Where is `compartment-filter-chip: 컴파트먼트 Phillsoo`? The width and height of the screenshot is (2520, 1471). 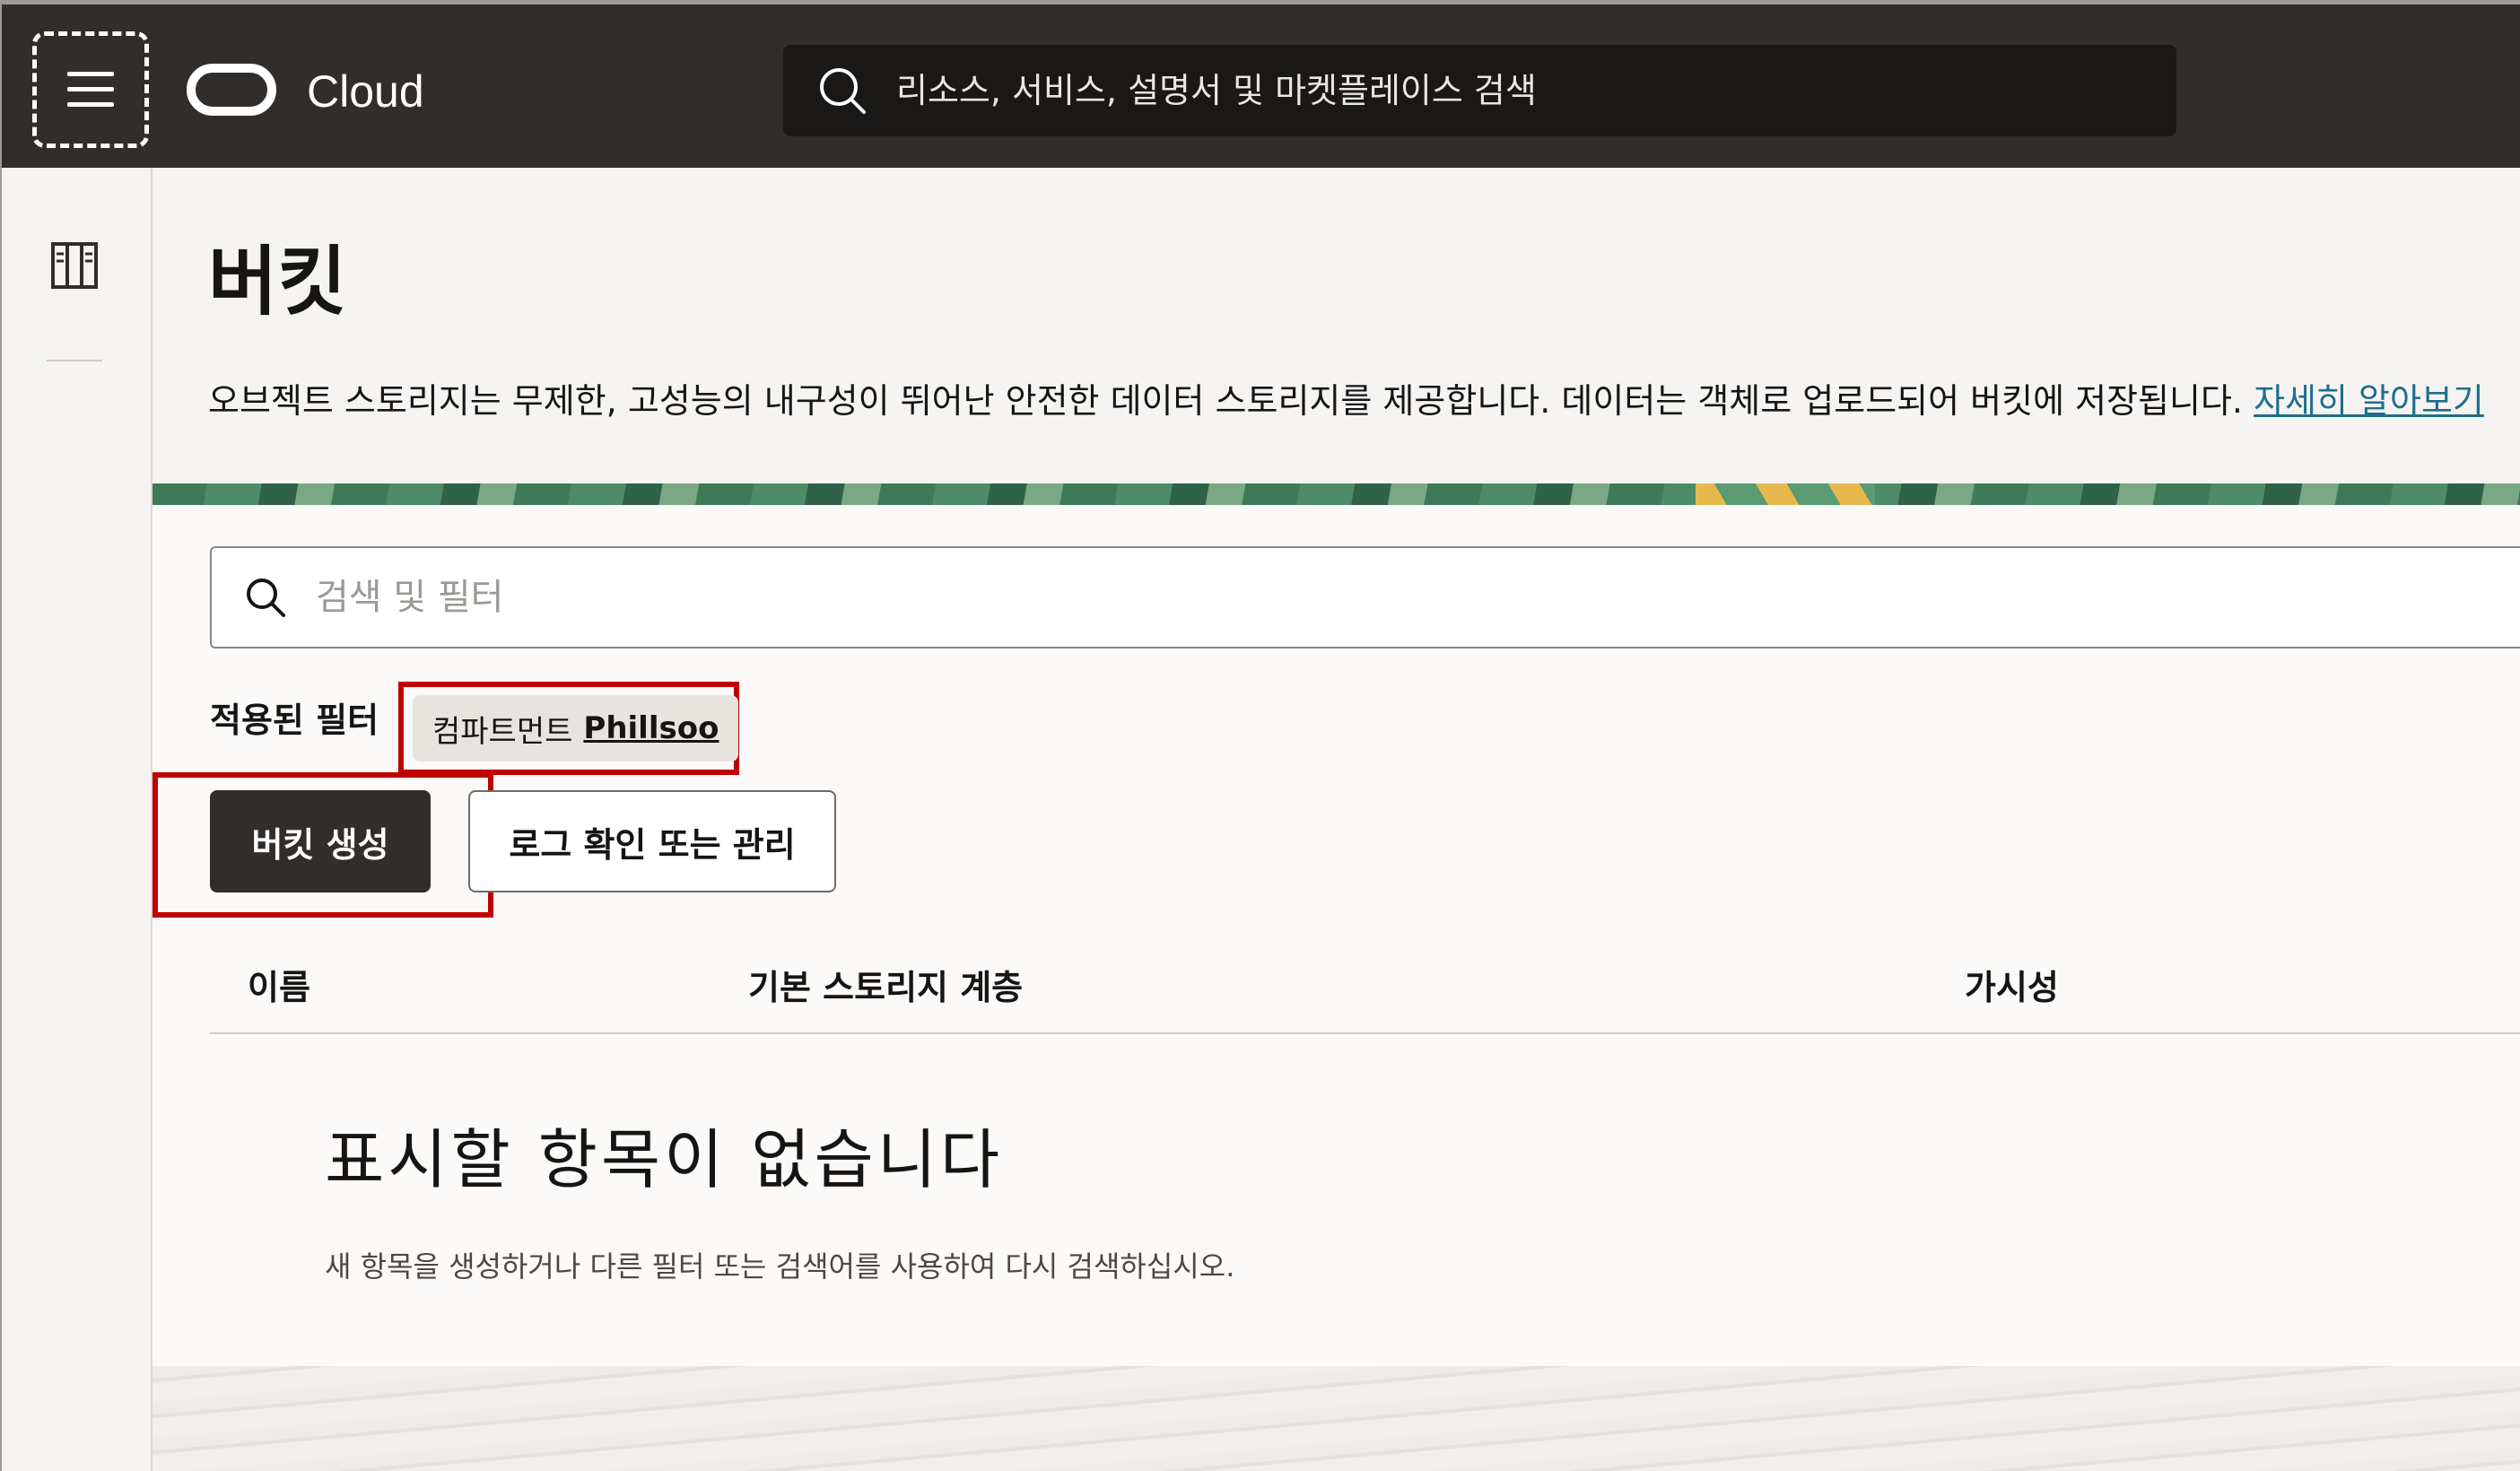 compartment-filter-chip: 컴파트먼트 Phillsoo is located at coordinates (576, 728).